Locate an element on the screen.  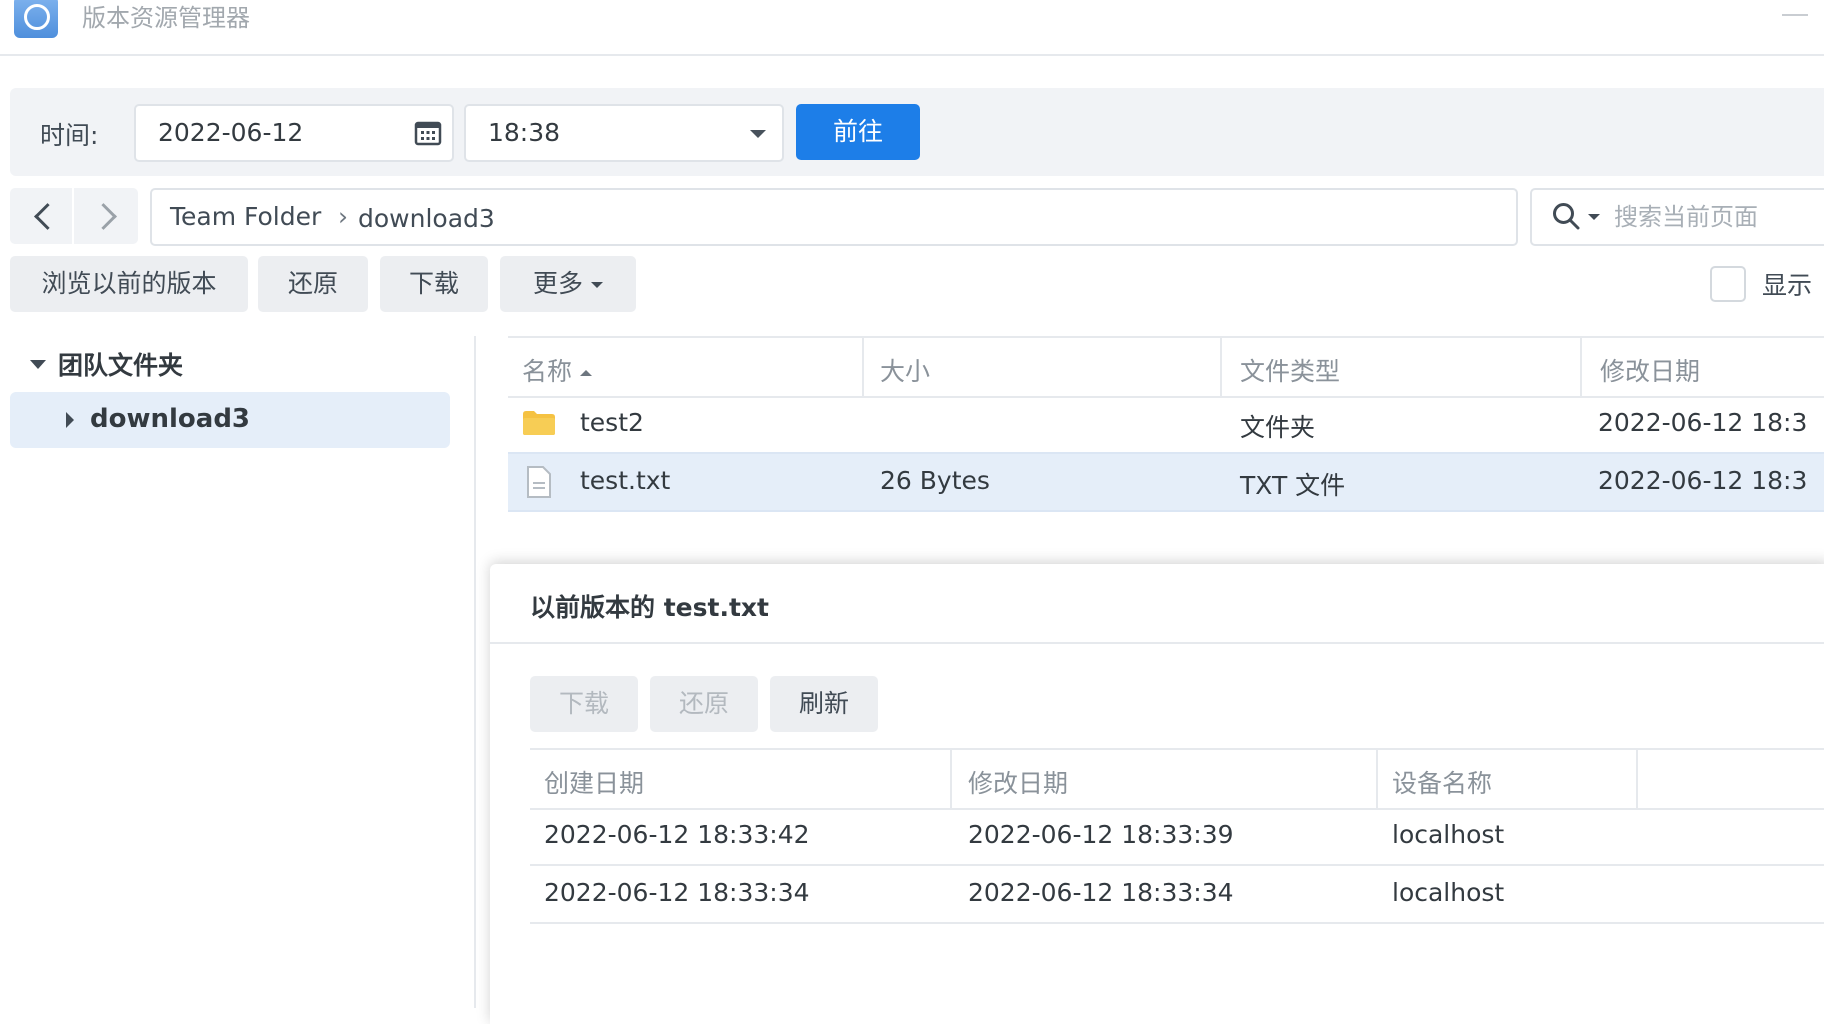
download-label: 下载 is located at coordinates (433, 283).